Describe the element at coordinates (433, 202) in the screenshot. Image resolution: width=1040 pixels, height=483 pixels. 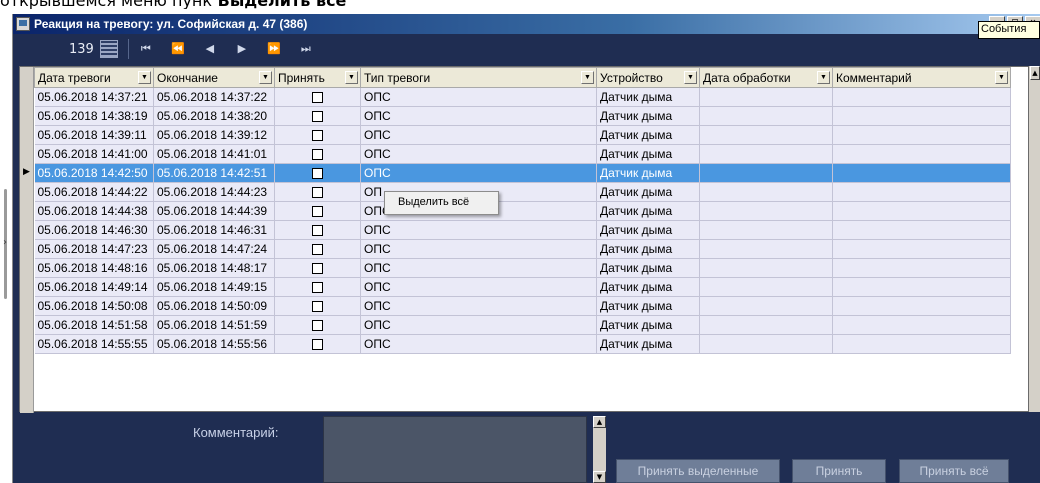
I see `context-menu-select-all: Выделить всё` at that location.